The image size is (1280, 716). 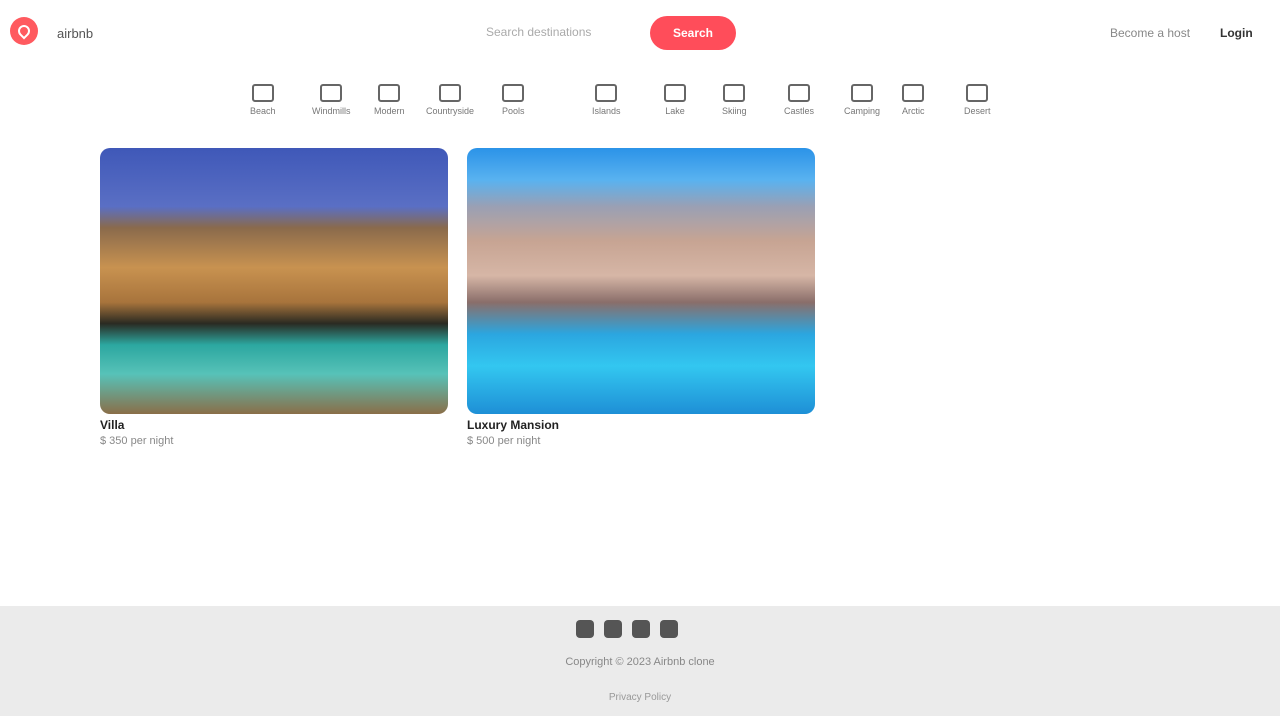 I want to click on social-links, so click(x=627, y=629).